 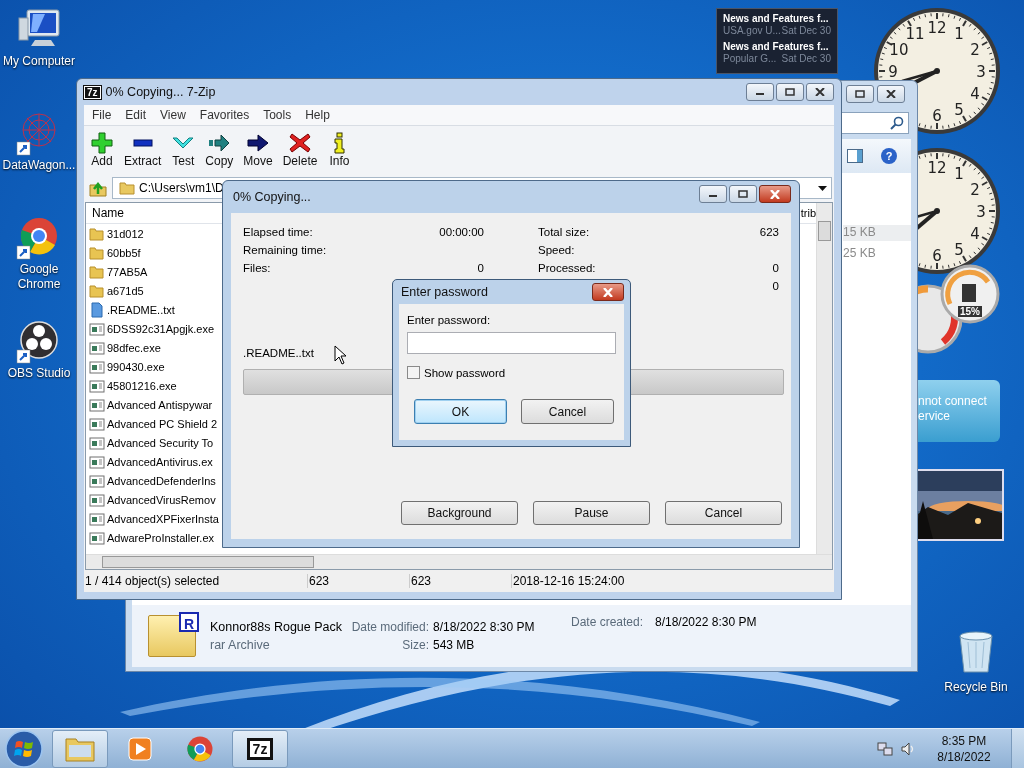 What do you see at coordinates (277, 627) in the screenshot?
I see `file-name: Konnor88s Rogue Pack` at bounding box center [277, 627].